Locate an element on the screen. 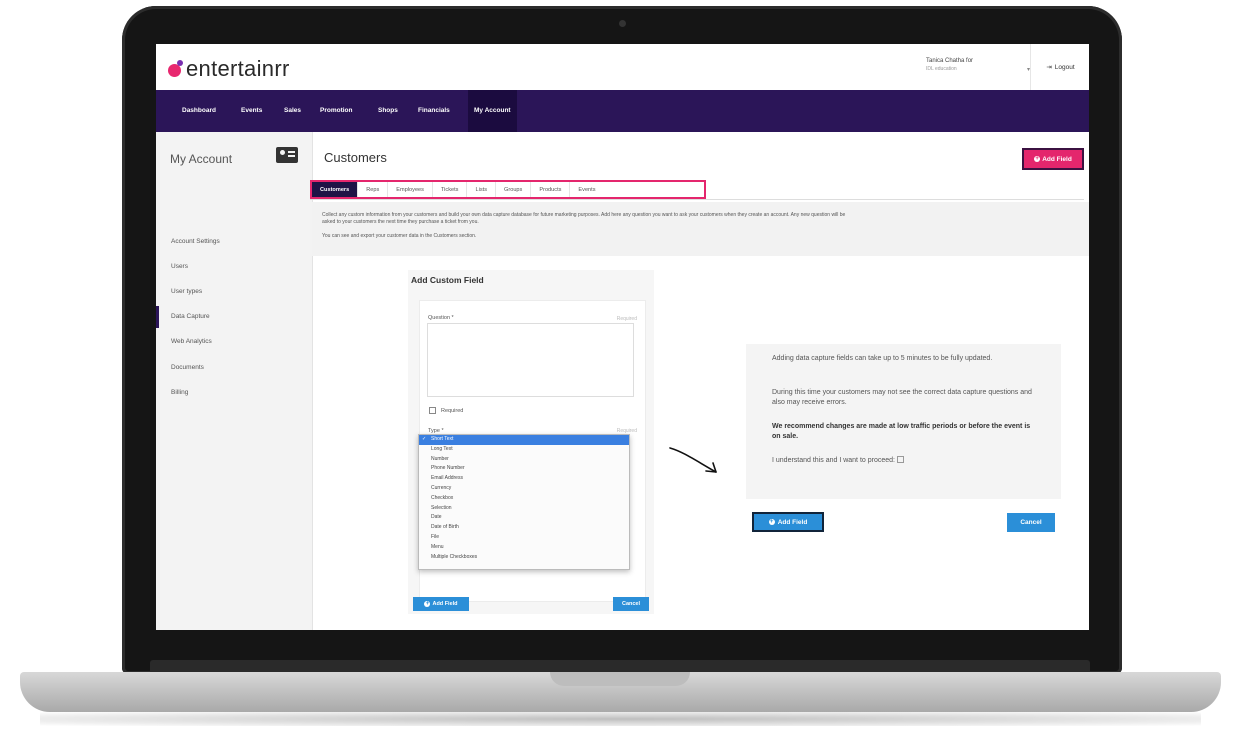 The image size is (1241, 753). contact-card-icon is located at coordinates (287, 155).